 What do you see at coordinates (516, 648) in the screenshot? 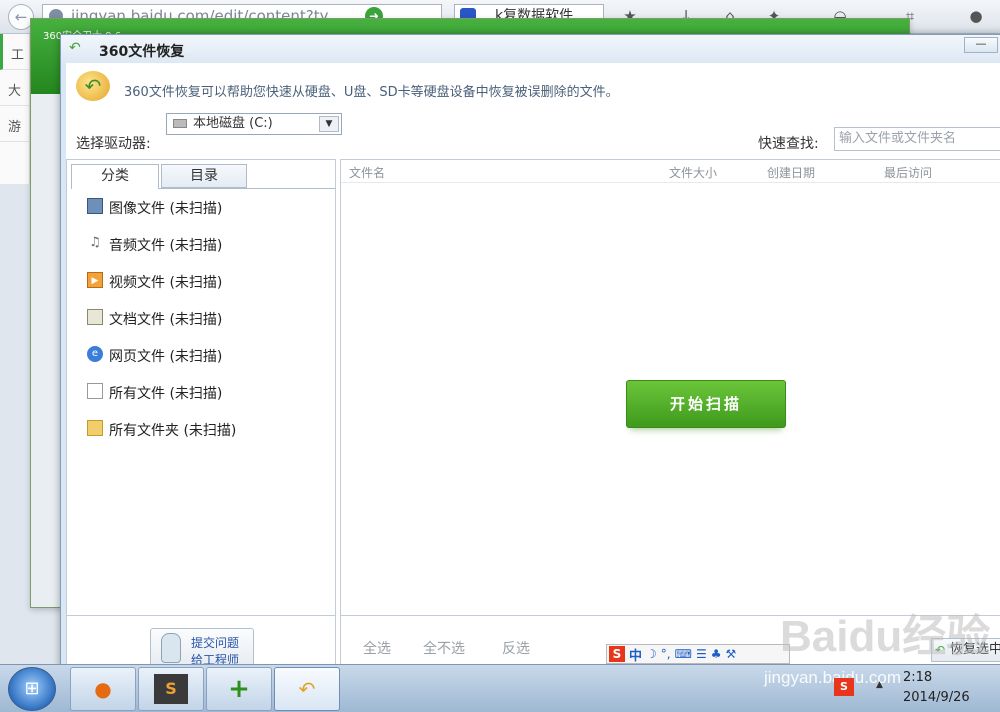
I see `invert-selection-link: 反选` at bounding box center [516, 648].